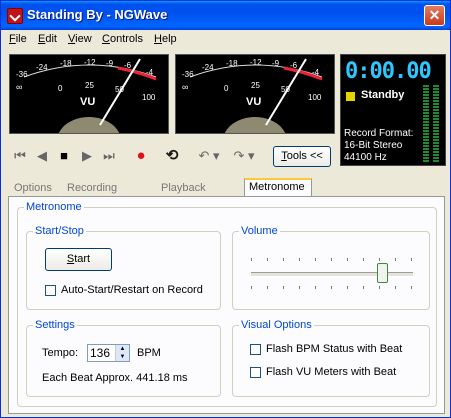  What do you see at coordinates (150, 72) in the screenshot?
I see `vu-left-tick-4: -4` at bounding box center [150, 72].